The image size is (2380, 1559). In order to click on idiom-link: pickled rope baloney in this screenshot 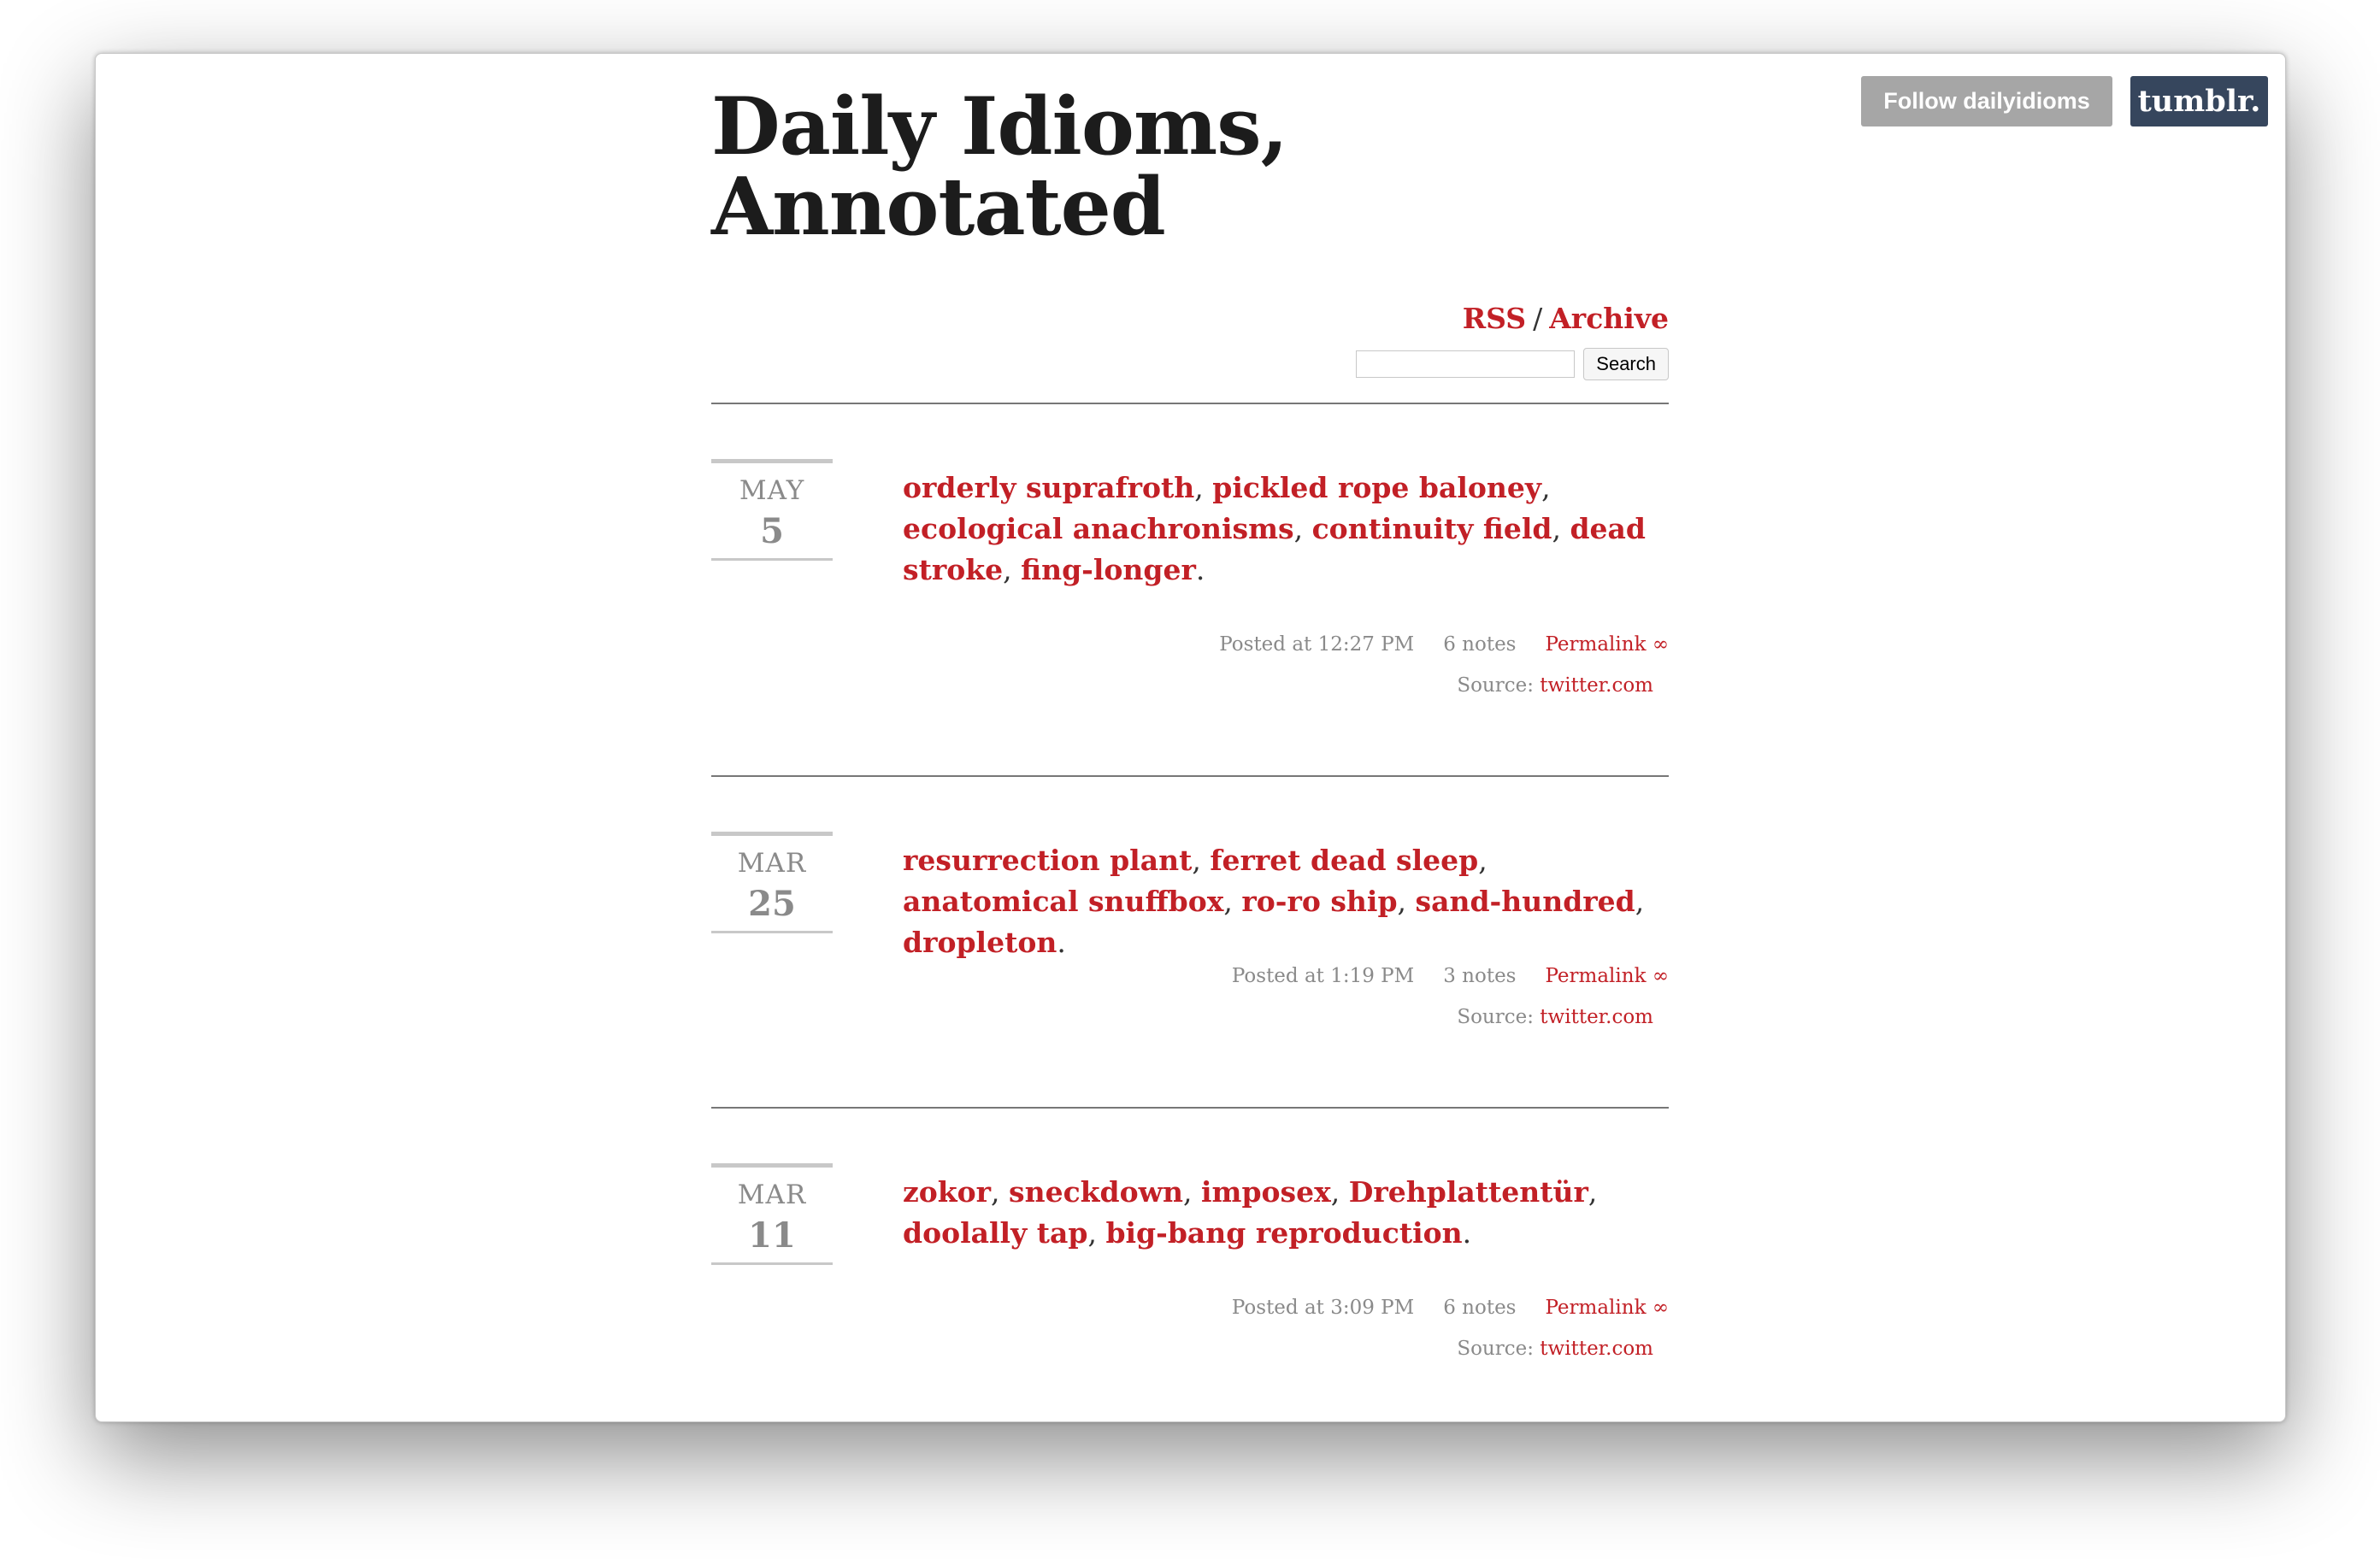, I will do `click(1377, 487)`.